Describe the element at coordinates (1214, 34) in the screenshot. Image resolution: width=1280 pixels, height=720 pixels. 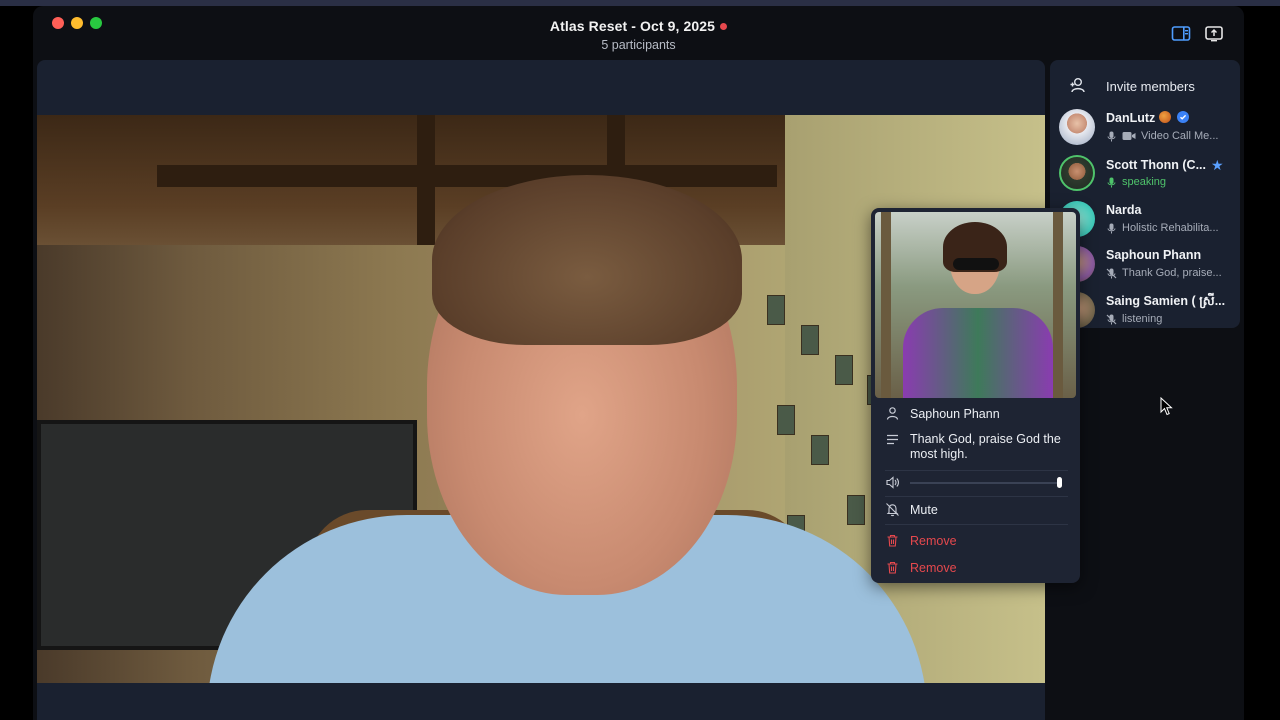
I see `screen-share-icon` at that location.